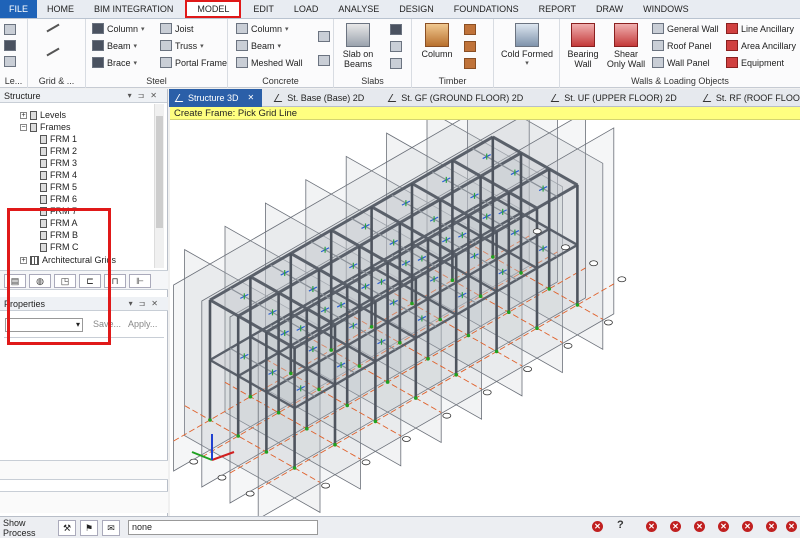  Describe the element at coordinates (486, 9) in the screenshot. I see `tab-foundations: FOUNDATIONS` at that location.